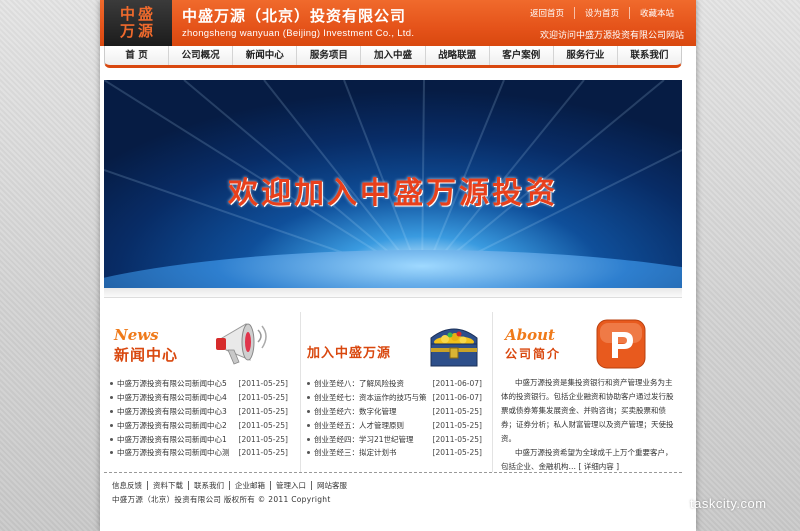  Describe the element at coordinates (454, 346) in the screenshot. I see `treasure-chest-icon` at that location.